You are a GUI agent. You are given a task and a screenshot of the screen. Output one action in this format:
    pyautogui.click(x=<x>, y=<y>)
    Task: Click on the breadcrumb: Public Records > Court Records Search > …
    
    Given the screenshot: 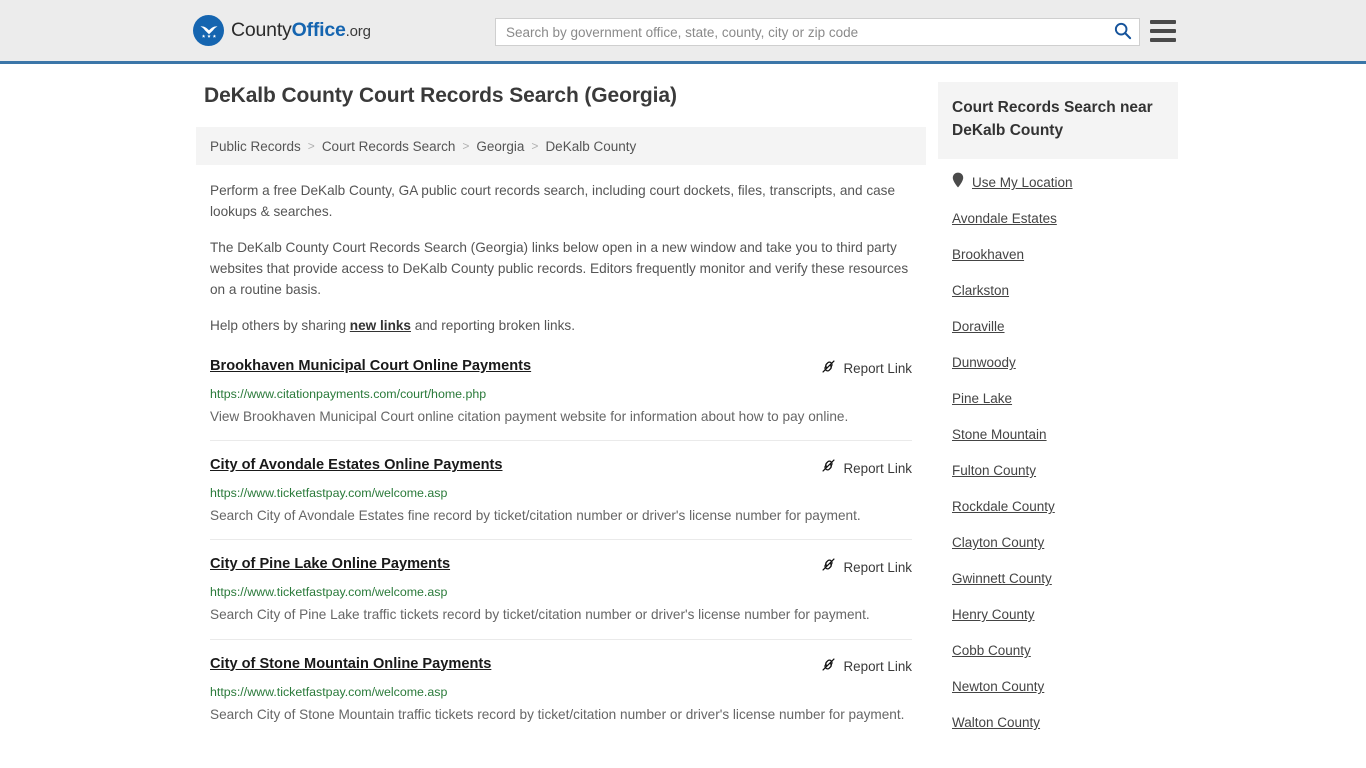 What is the action you would take?
    pyautogui.click(x=561, y=146)
    